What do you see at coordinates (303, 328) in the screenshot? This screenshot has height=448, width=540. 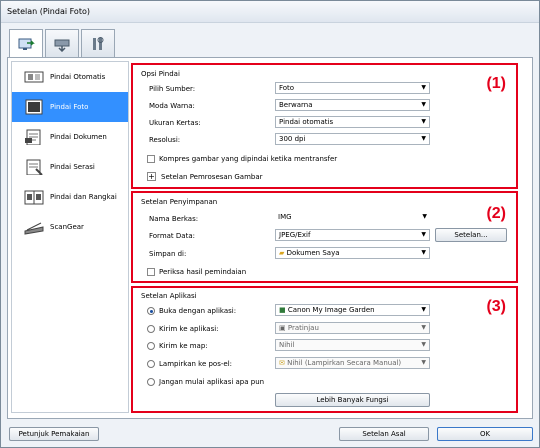 I see `send-to-app-value: Pratinjau` at bounding box center [303, 328].